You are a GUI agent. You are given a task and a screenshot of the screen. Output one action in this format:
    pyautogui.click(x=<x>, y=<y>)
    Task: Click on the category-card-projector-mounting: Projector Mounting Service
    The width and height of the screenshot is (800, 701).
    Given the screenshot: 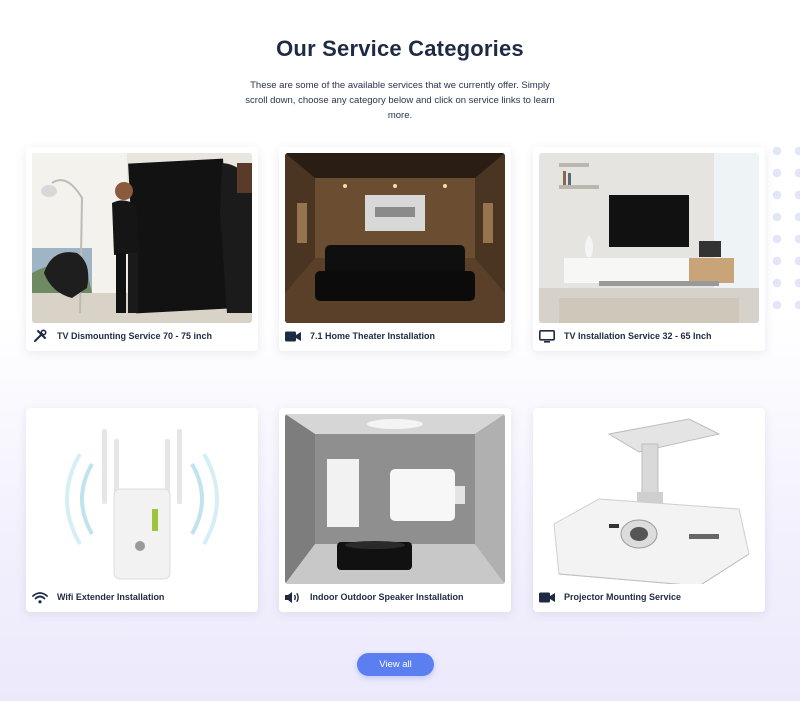 What is the action you would take?
    pyautogui.click(x=649, y=510)
    